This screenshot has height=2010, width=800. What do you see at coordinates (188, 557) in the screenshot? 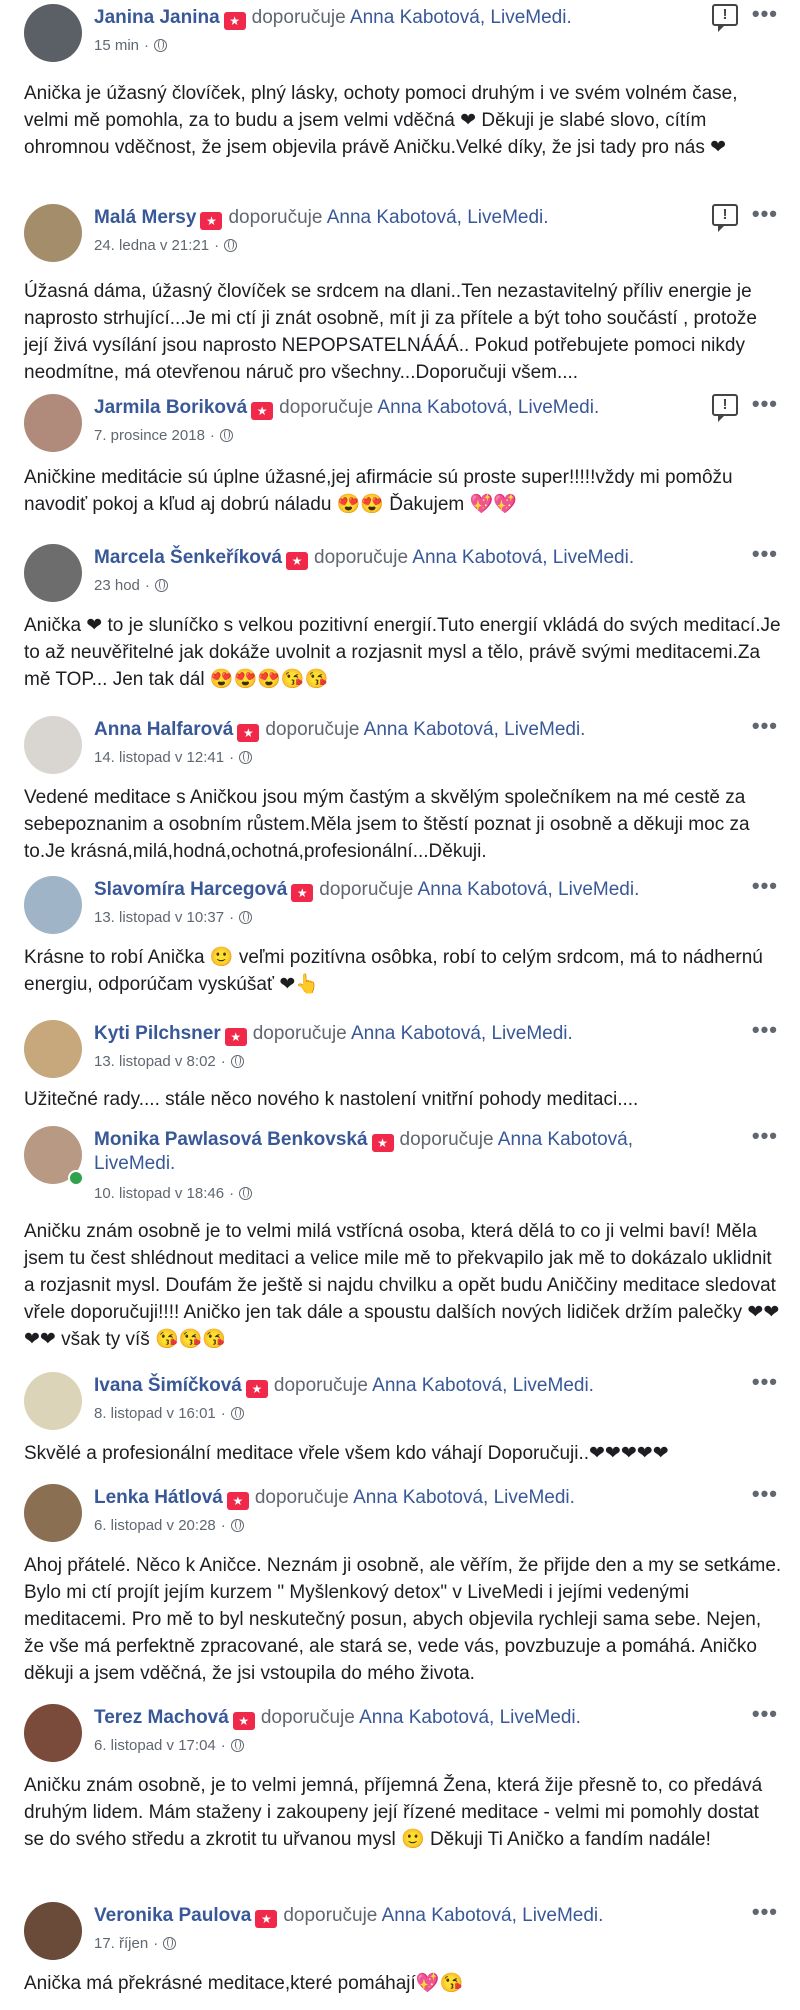
I see `reviewer-name: Marcela Šenkeříková` at bounding box center [188, 557].